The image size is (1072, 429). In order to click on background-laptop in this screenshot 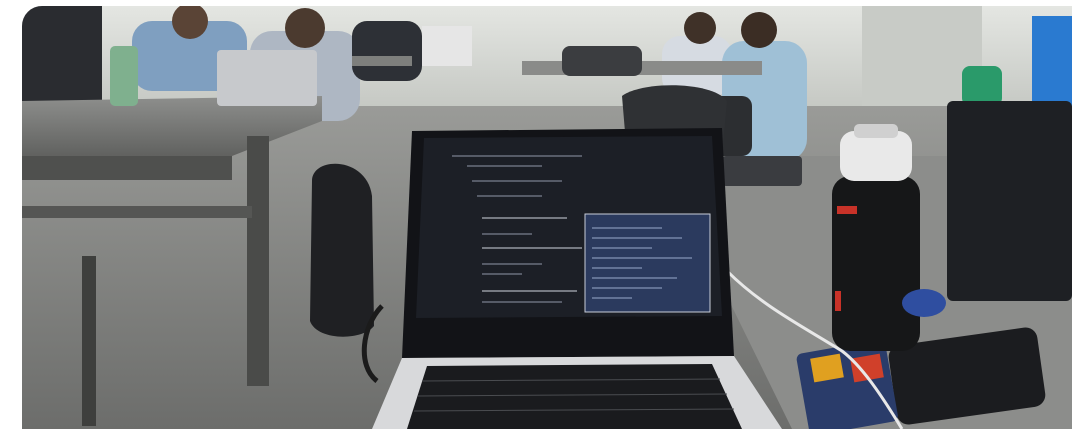, I will do `click(267, 78)`.